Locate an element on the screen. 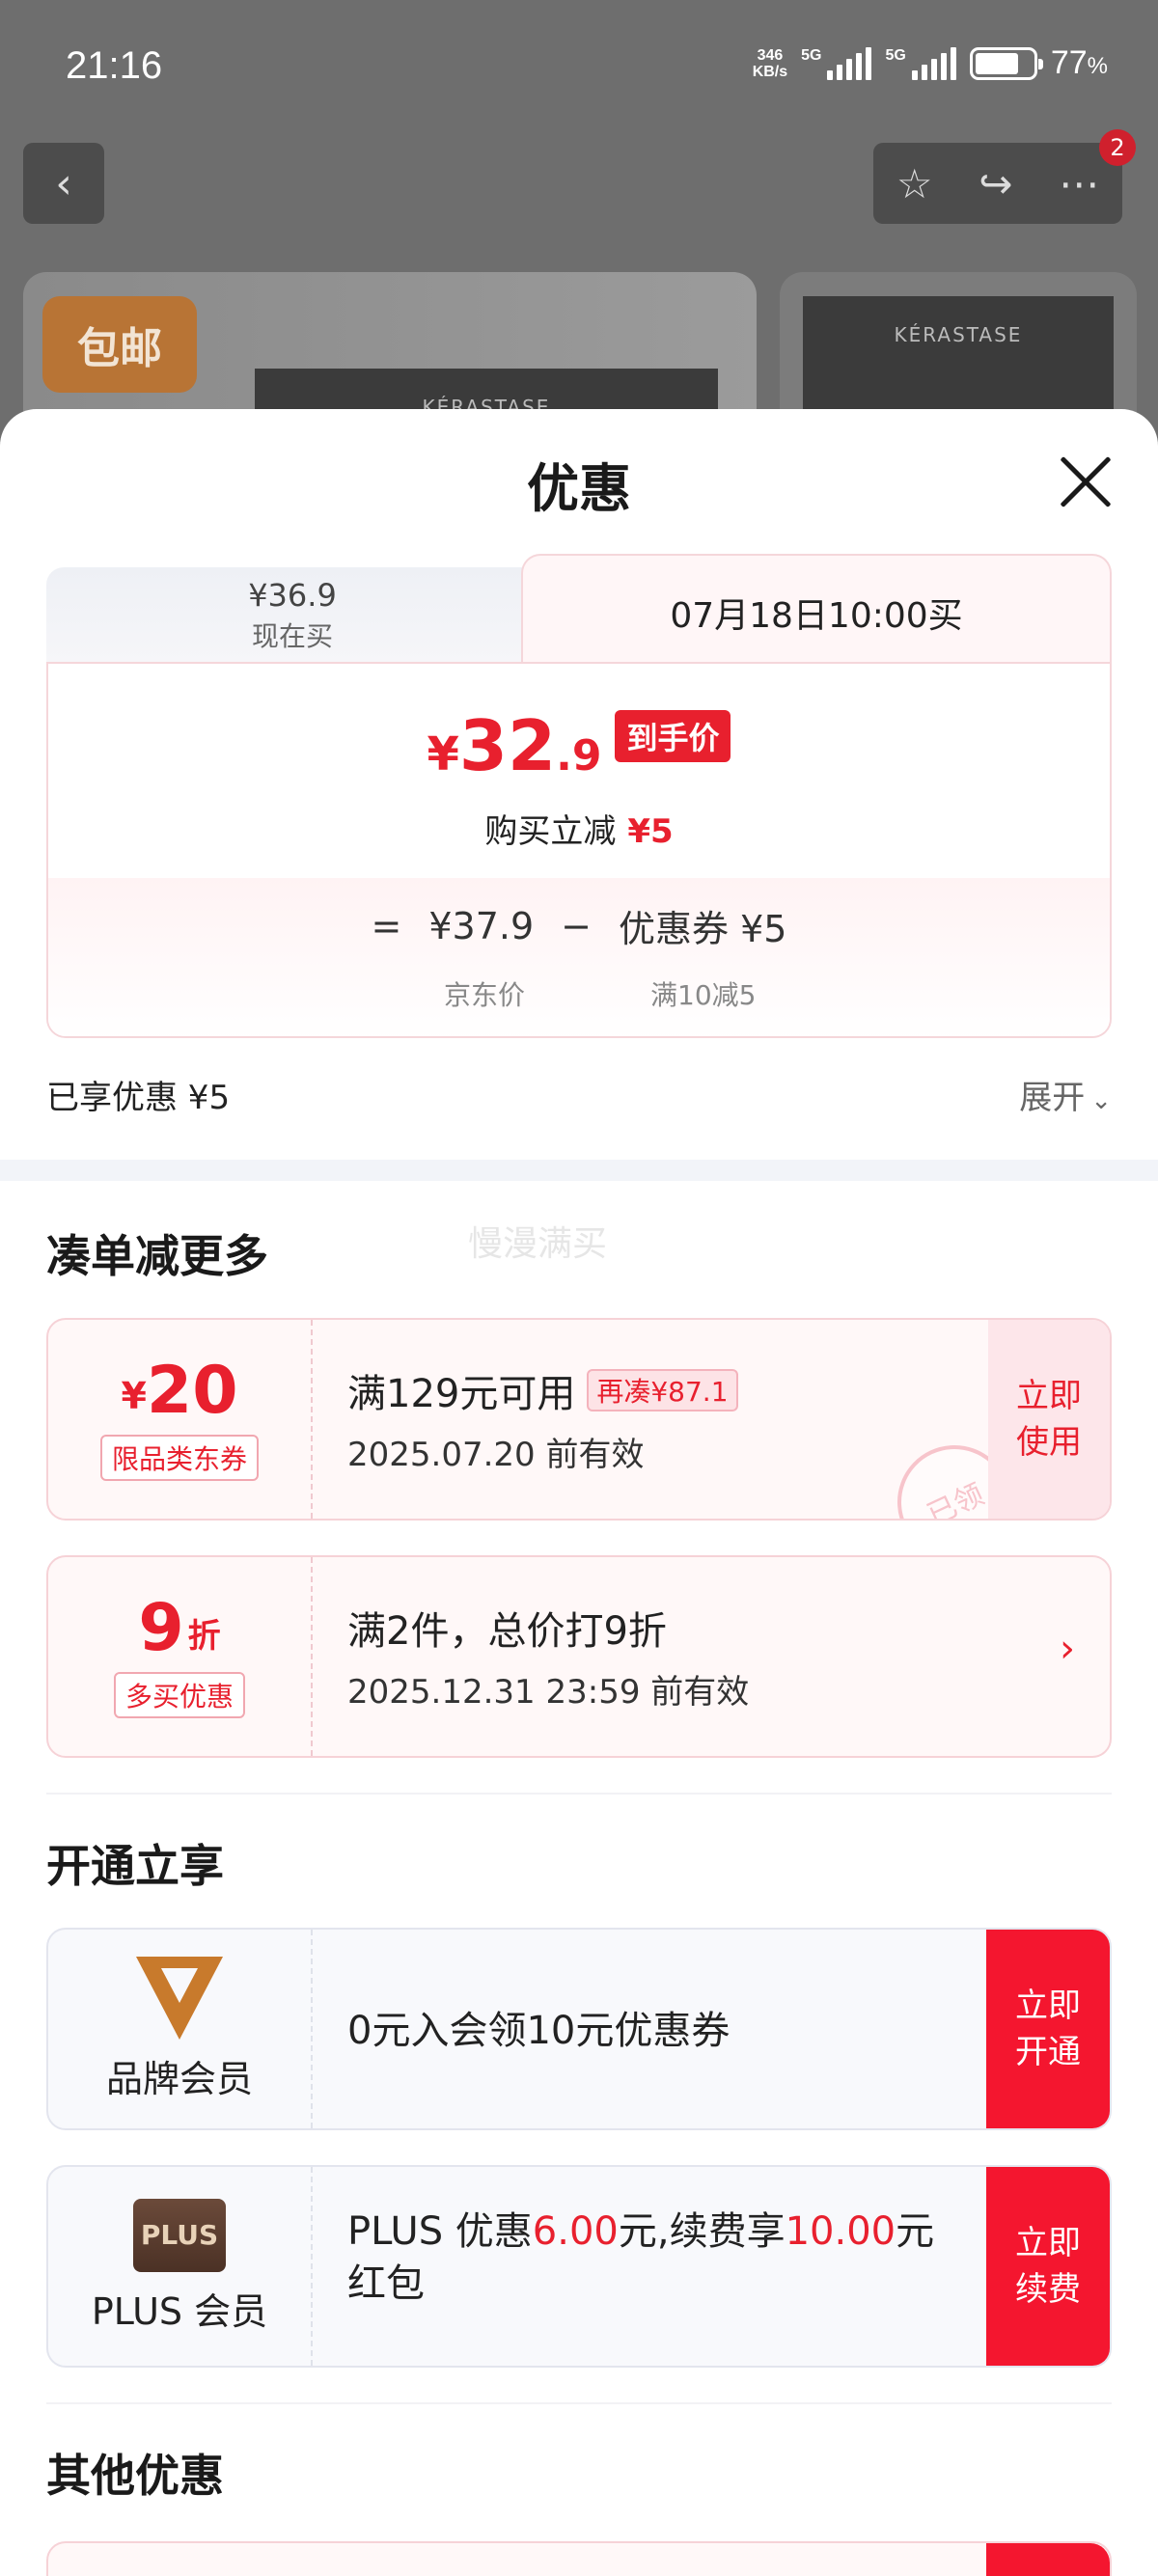 This screenshot has height=2576, width=1158. brand-member-logo-icon is located at coordinates (179, 1998).